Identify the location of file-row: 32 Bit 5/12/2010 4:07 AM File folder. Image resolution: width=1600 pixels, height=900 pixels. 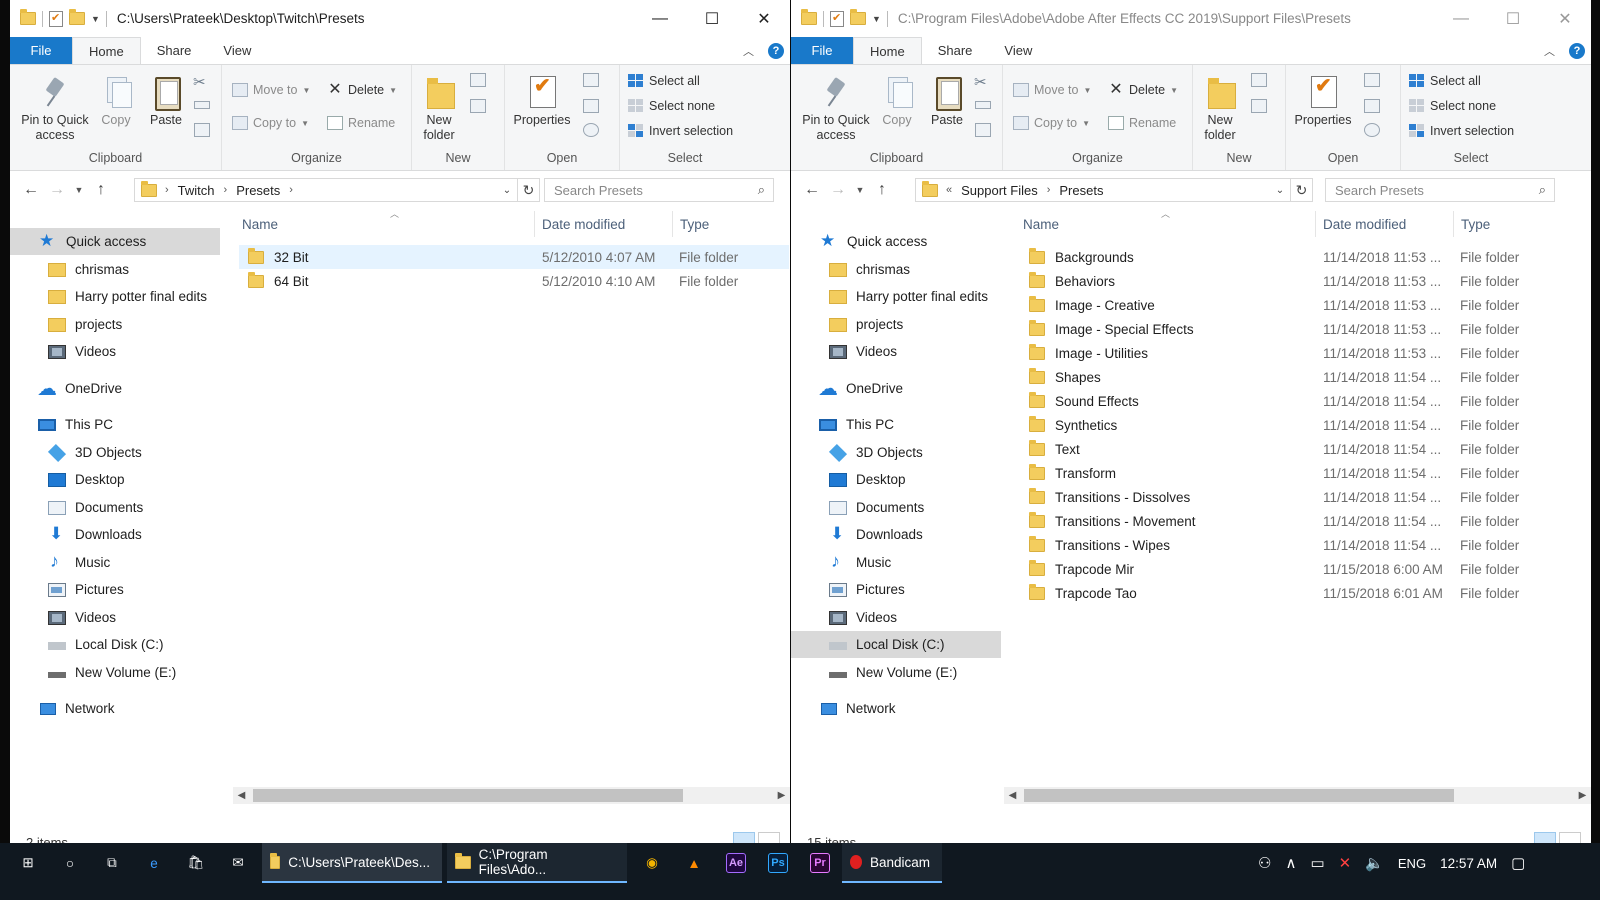
(514, 257).